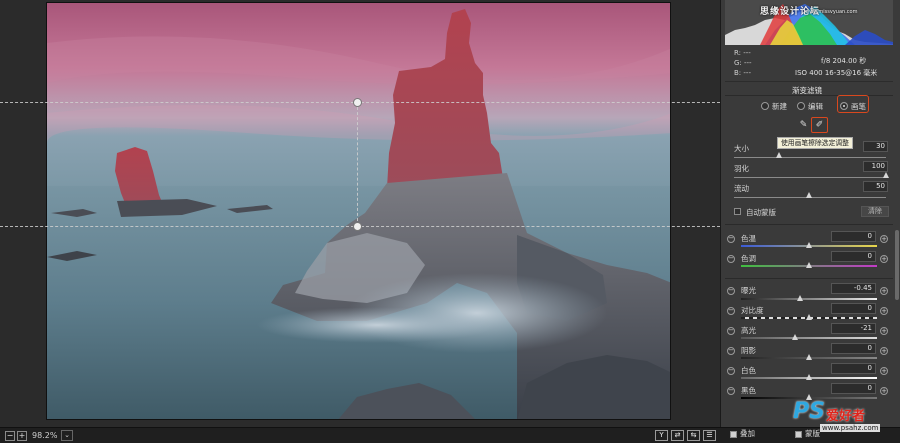 The image size is (900, 443). What do you see at coordinates (809, 411) in the screenshot?
I see `watermark-logo-ps: PS` at bounding box center [809, 411].